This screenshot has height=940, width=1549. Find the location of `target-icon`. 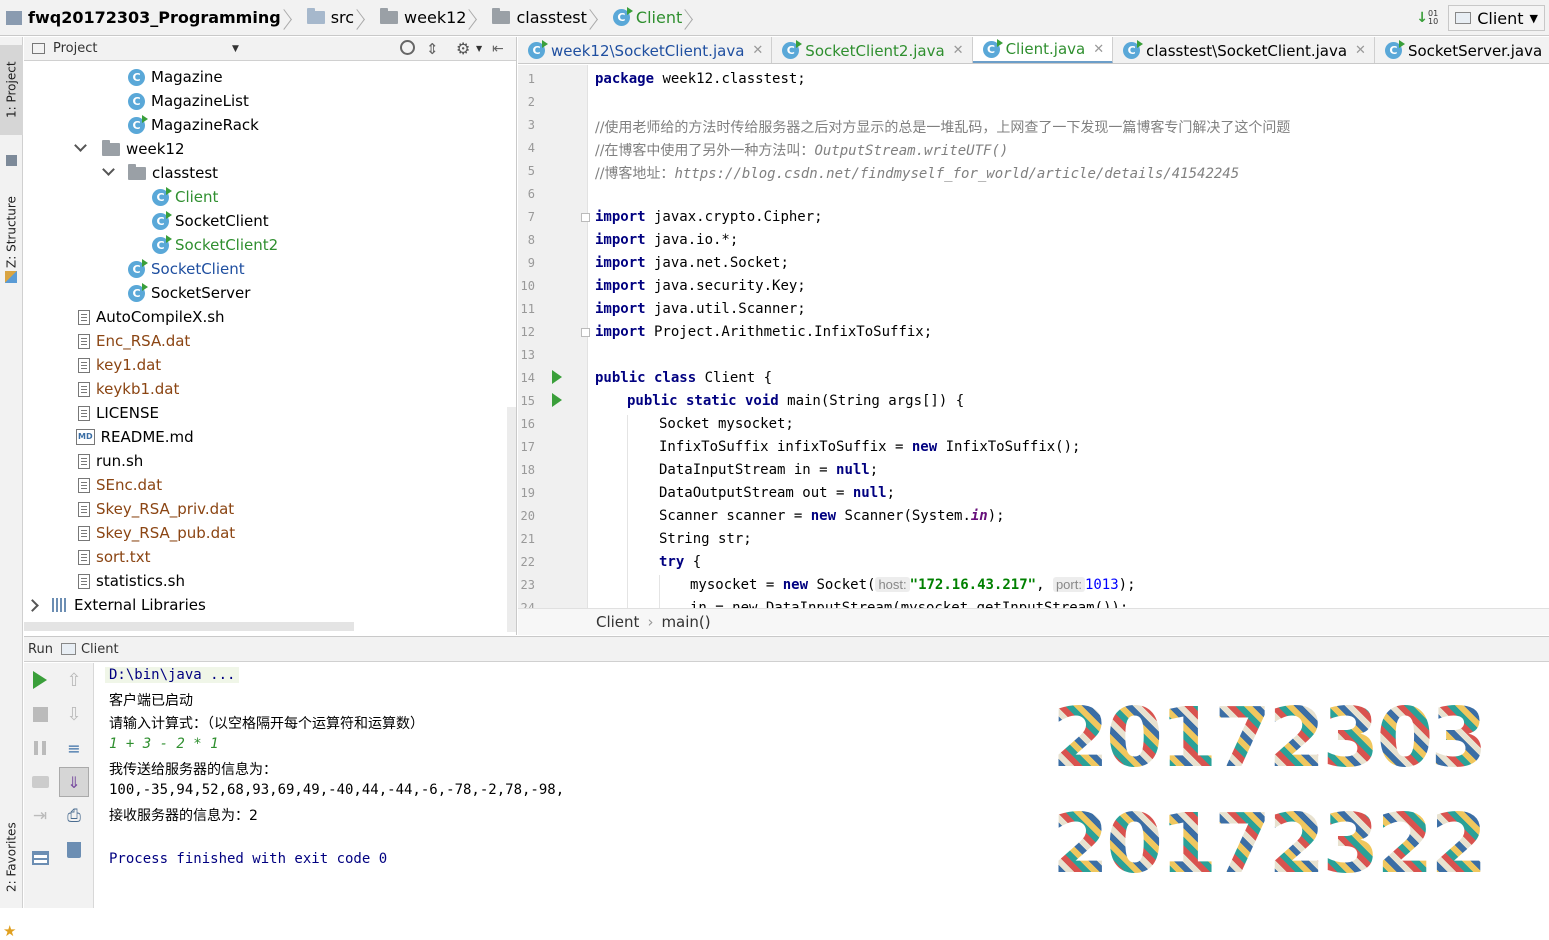

target-icon is located at coordinates (407, 47).